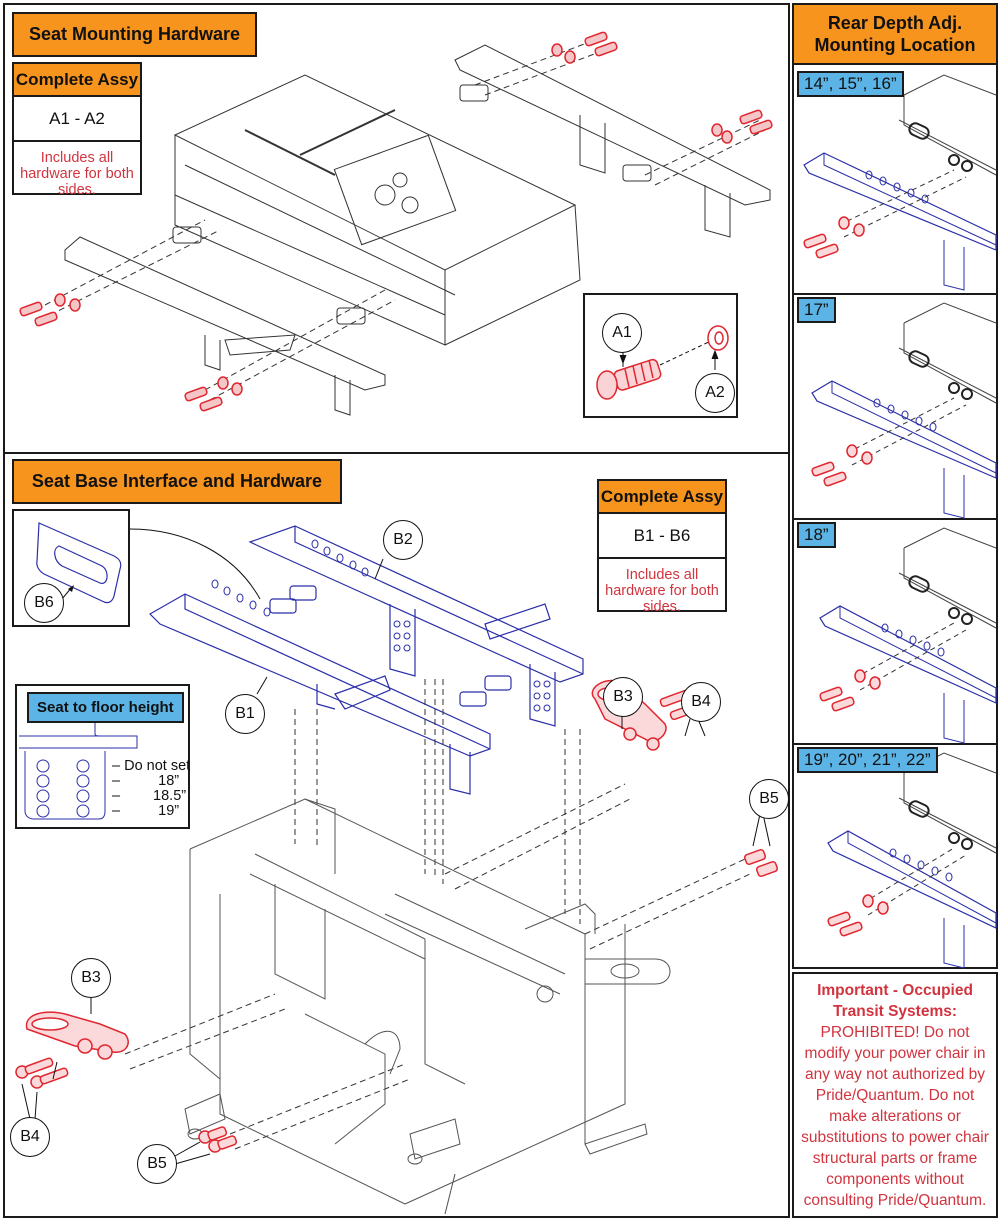 The image size is (1000, 1221). Describe the element at coordinates (134, 34) in the screenshot. I see `seat-mounting-title: Seat Mounting Hardware` at that location.